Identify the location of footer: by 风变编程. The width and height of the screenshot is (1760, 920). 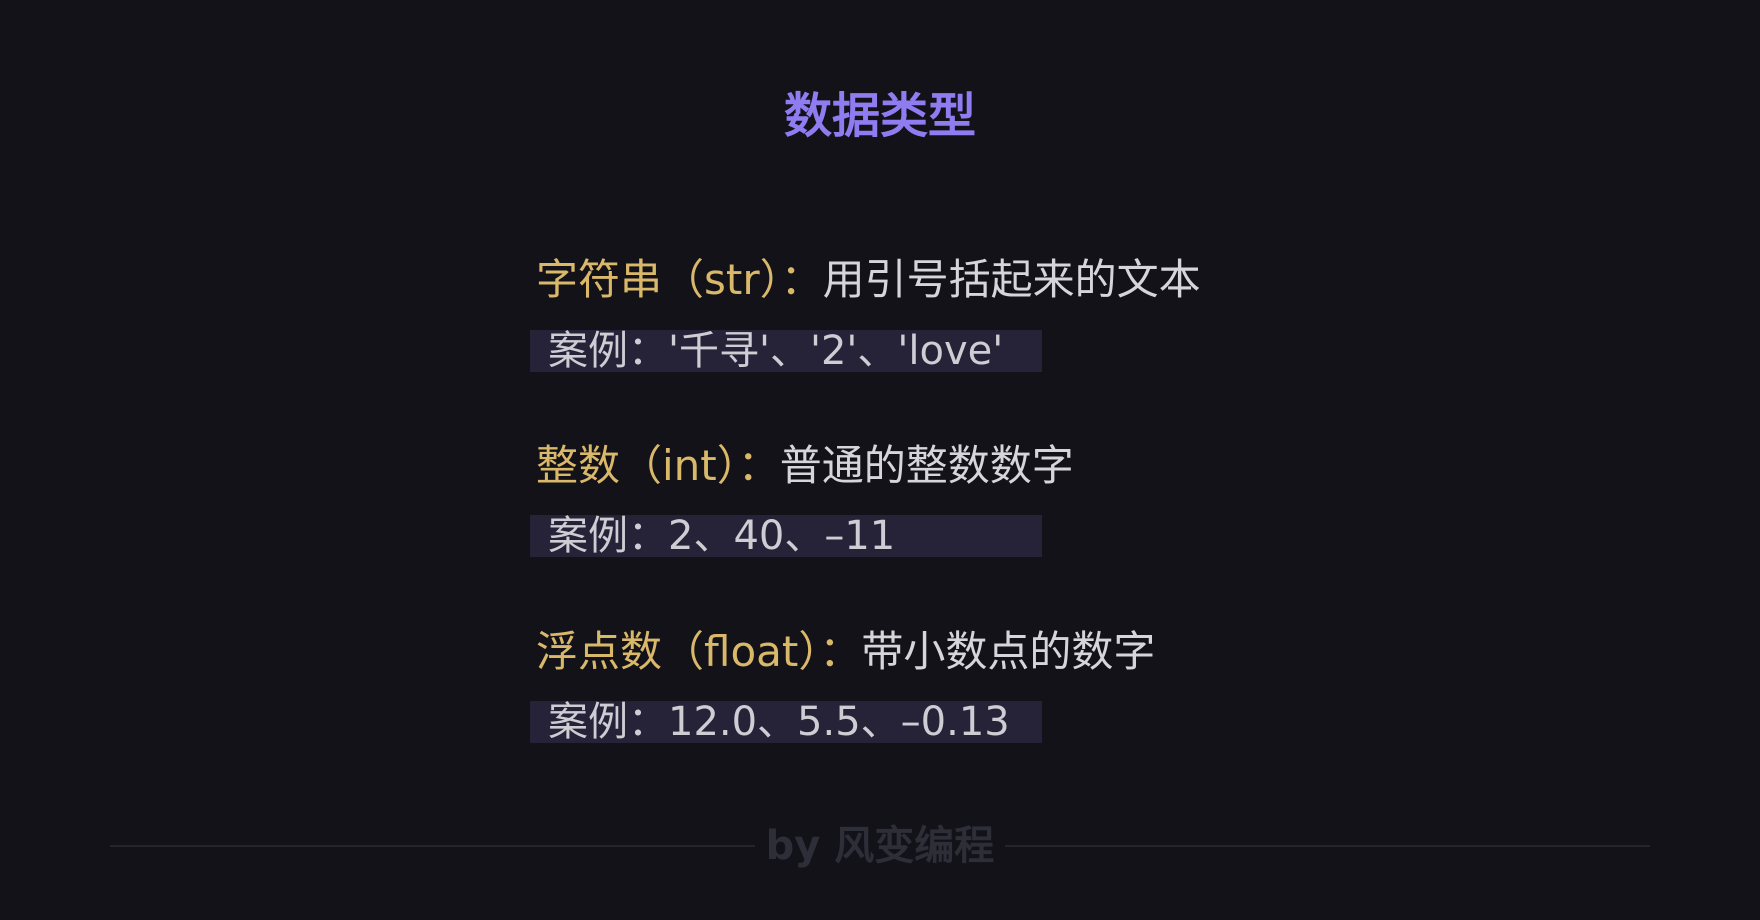
(880, 846).